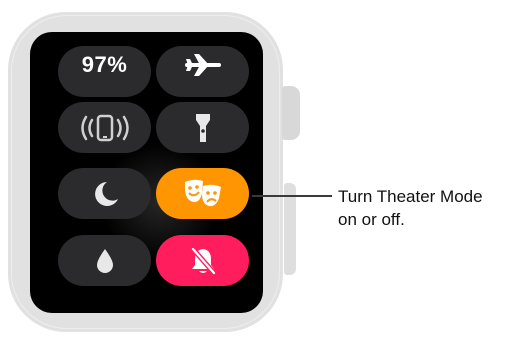  Describe the element at coordinates (410, 196) in the screenshot. I see `callout-line-1: Turn Theater Mode` at that location.